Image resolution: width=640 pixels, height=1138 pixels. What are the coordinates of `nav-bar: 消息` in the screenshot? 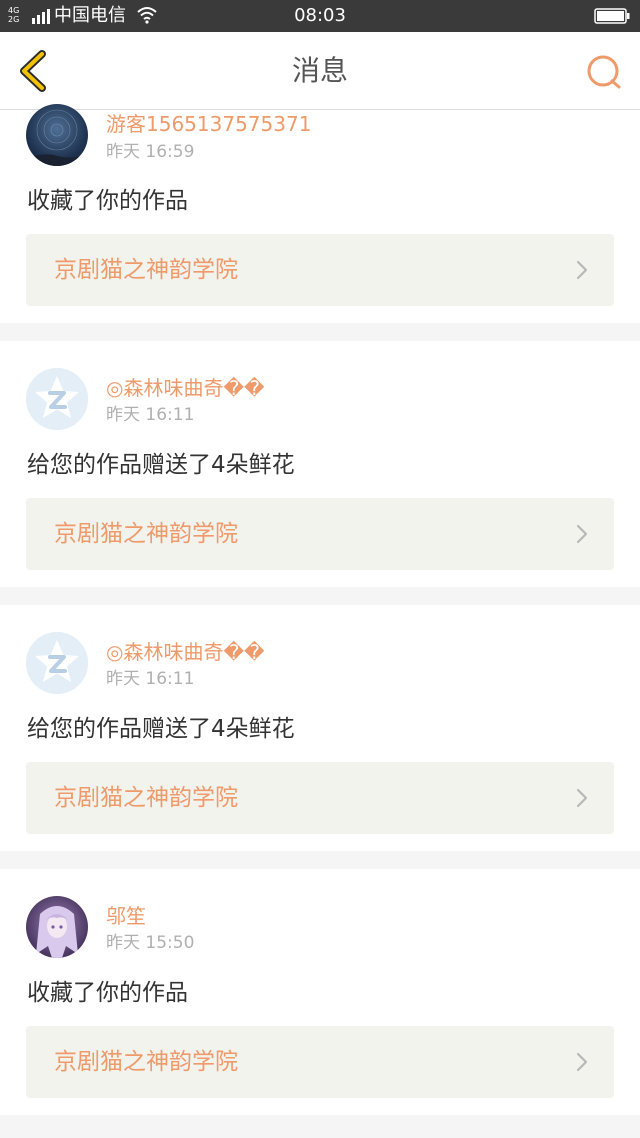 It's located at (320, 71).